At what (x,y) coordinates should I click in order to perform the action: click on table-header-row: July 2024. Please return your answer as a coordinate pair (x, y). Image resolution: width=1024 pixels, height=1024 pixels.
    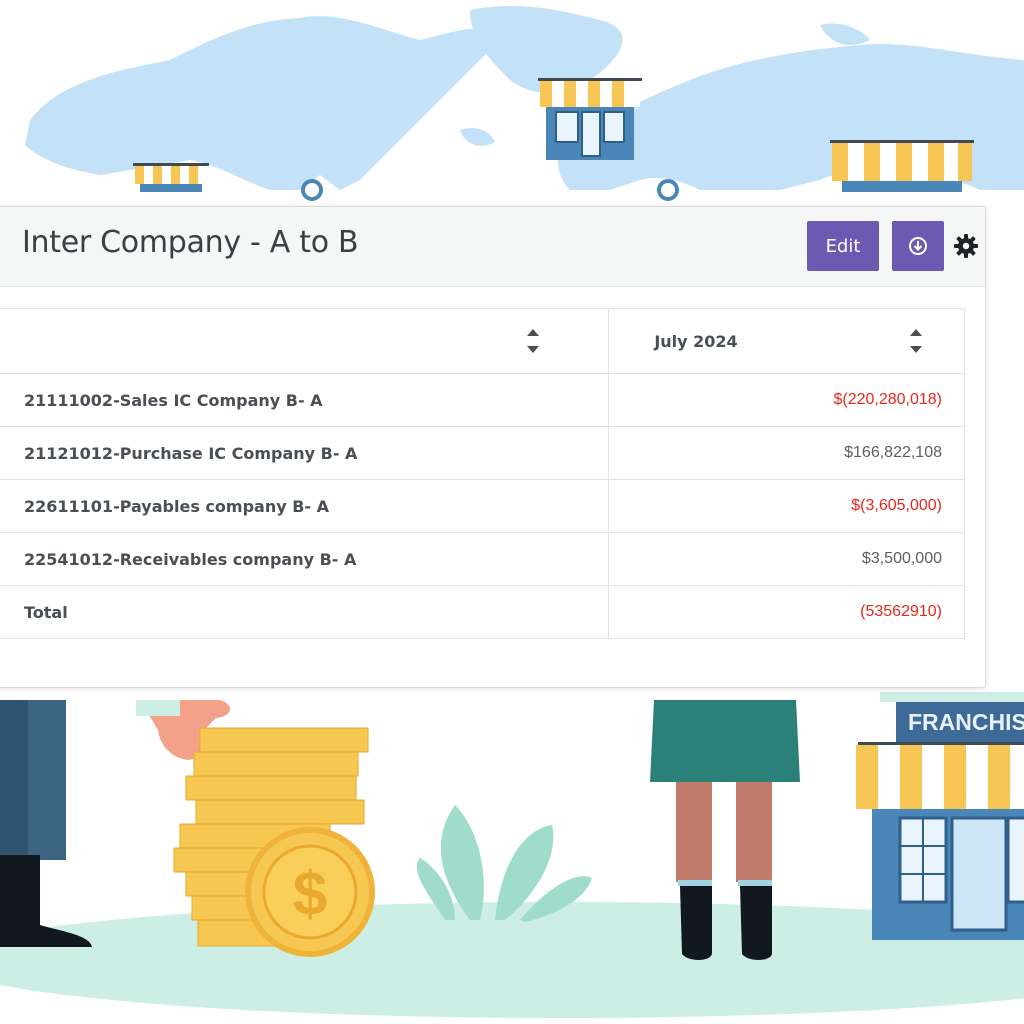
    Looking at the image, I should click on (482, 341).